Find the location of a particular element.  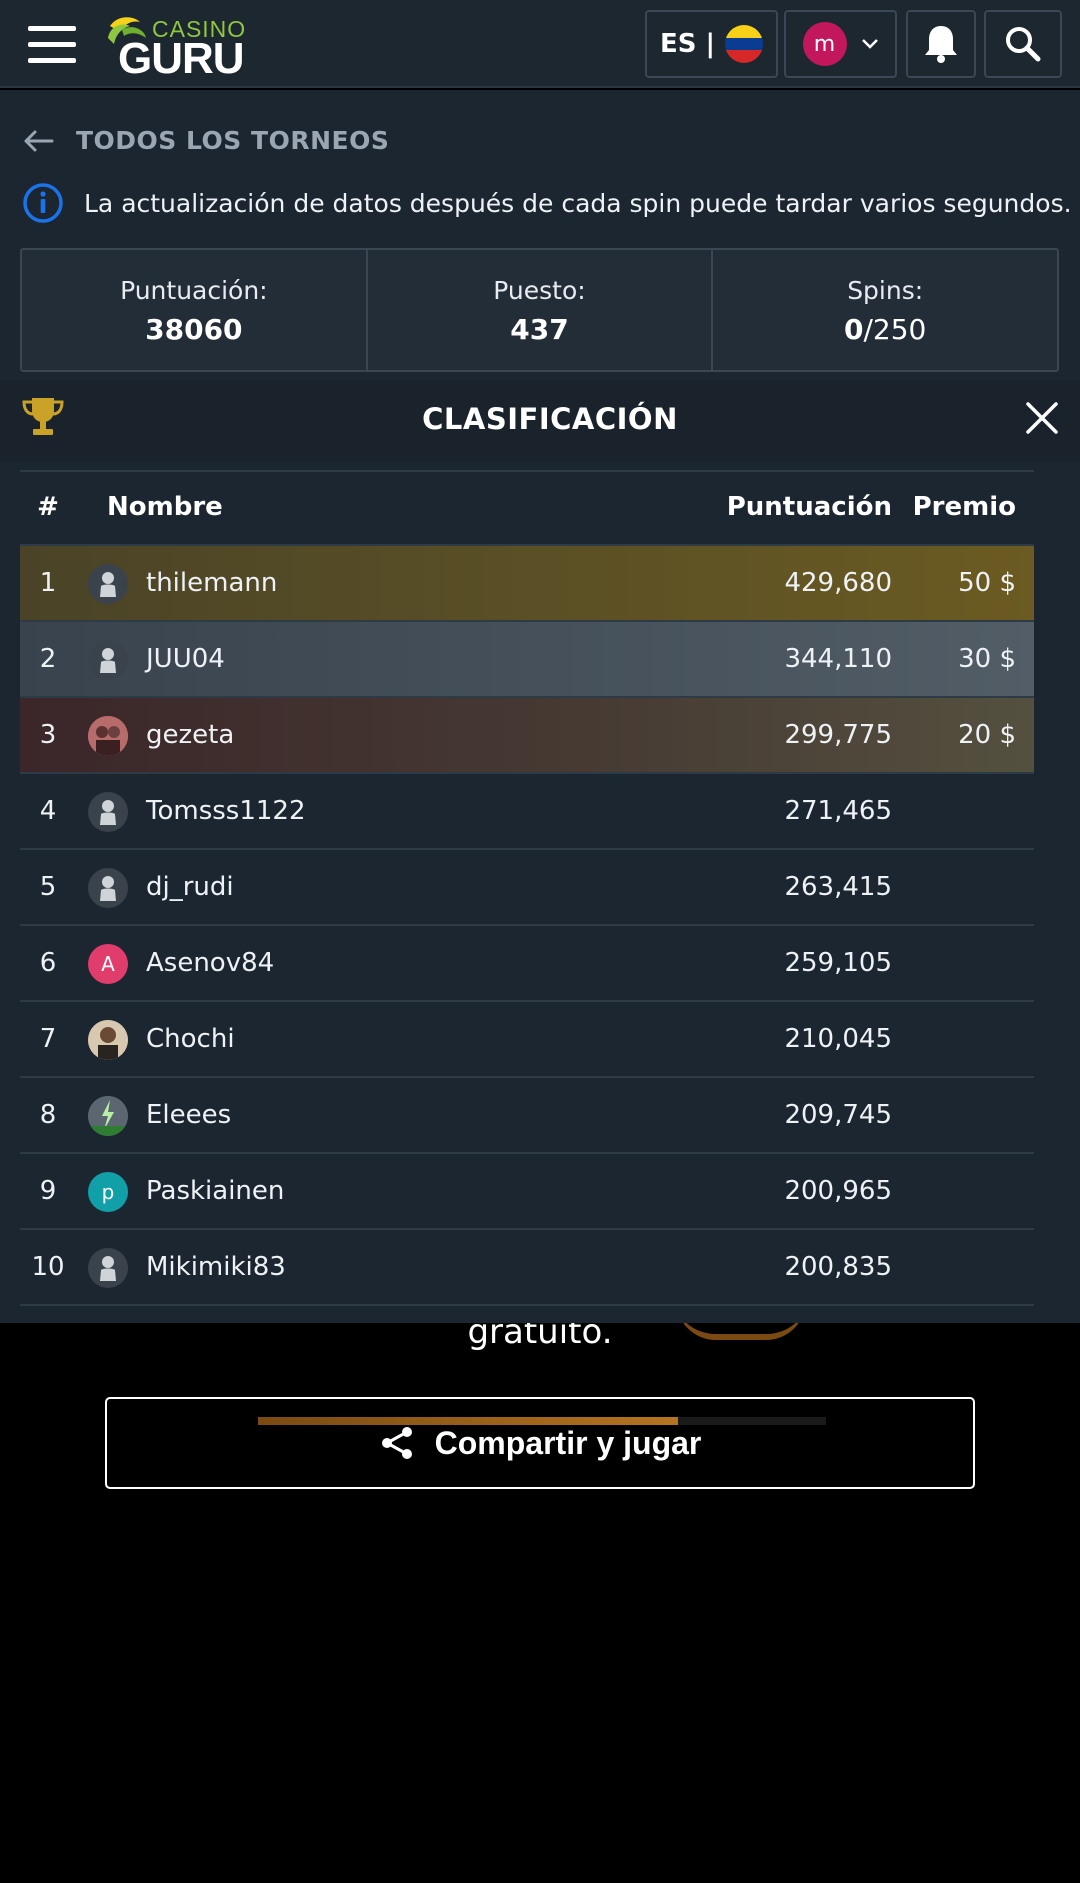

row-name: thilemann is located at coordinates (212, 583).